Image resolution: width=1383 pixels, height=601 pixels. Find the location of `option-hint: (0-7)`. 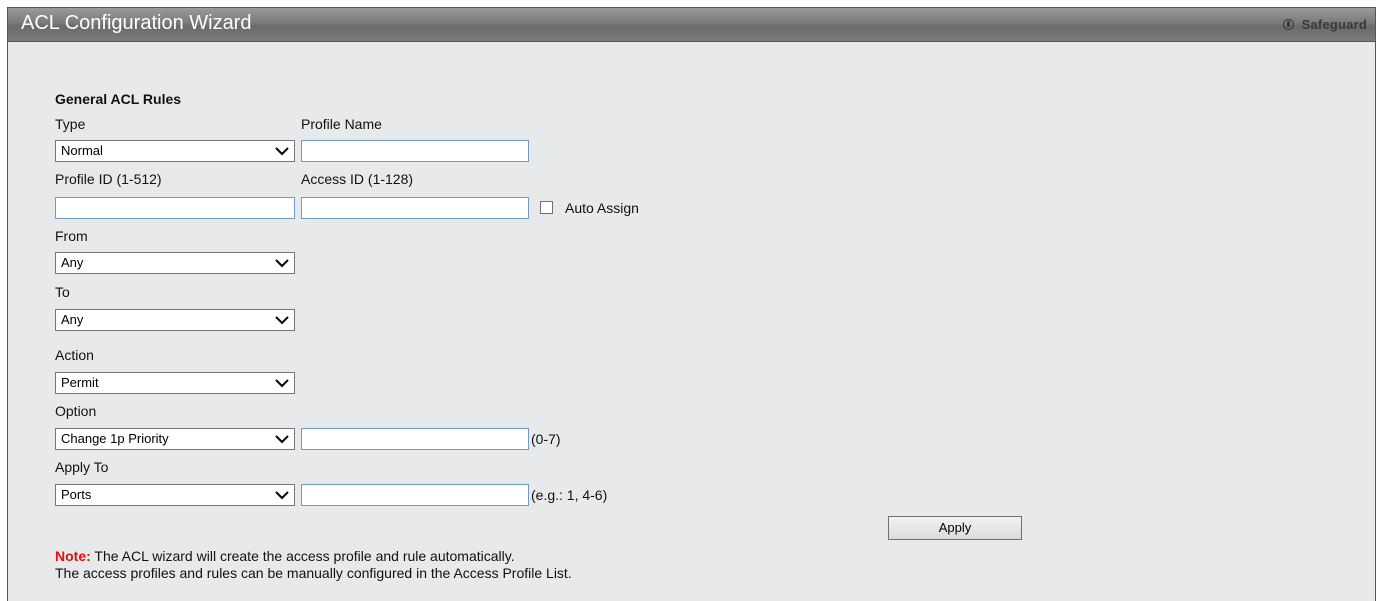

option-hint: (0-7) is located at coordinates (546, 439).